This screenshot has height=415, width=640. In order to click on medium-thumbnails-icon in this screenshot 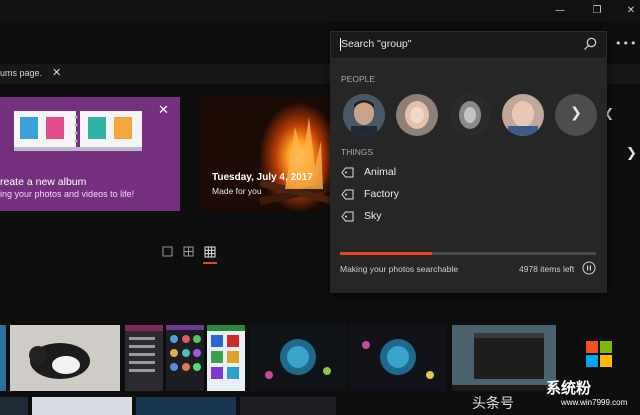, I will do `click(189, 252)`.